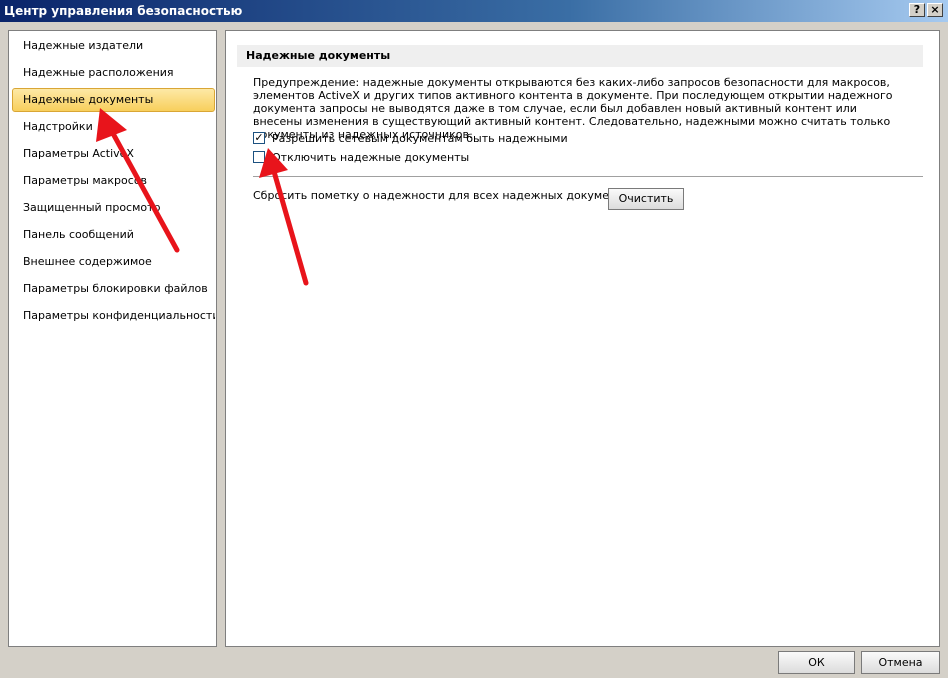 The height and width of the screenshot is (678, 948). What do you see at coordinates (113, 46) in the screenshot?
I see `sidebar-item-trusted-publishers: Надежные издатели` at bounding box center [113, 46].